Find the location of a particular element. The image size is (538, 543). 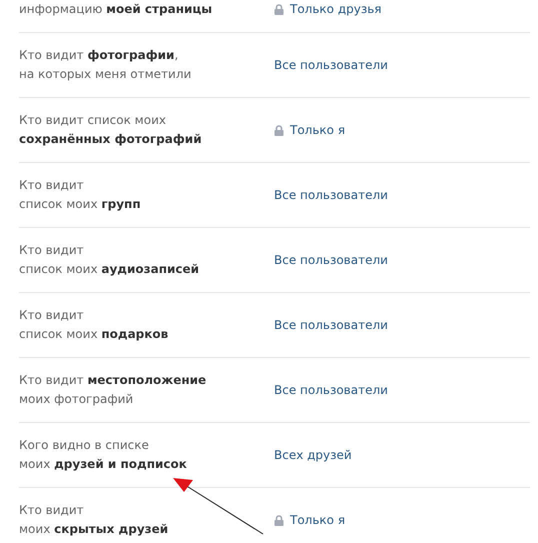

setting-label: список моих аудиозаписей is located at coordinates (109, 269).